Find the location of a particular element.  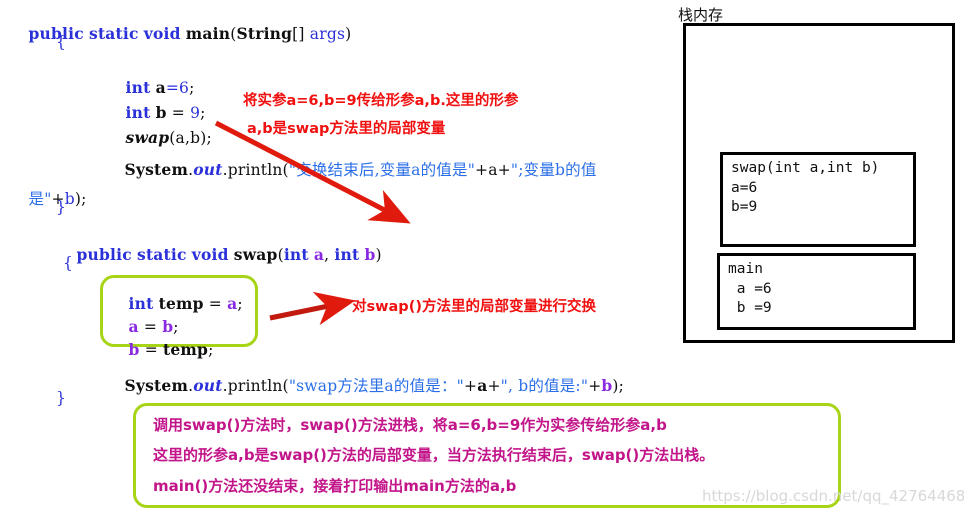

annotation-pass-params: 将实参a=6,b=9传给形参a,b.这里的形参 is located at coordinates (381, 101).